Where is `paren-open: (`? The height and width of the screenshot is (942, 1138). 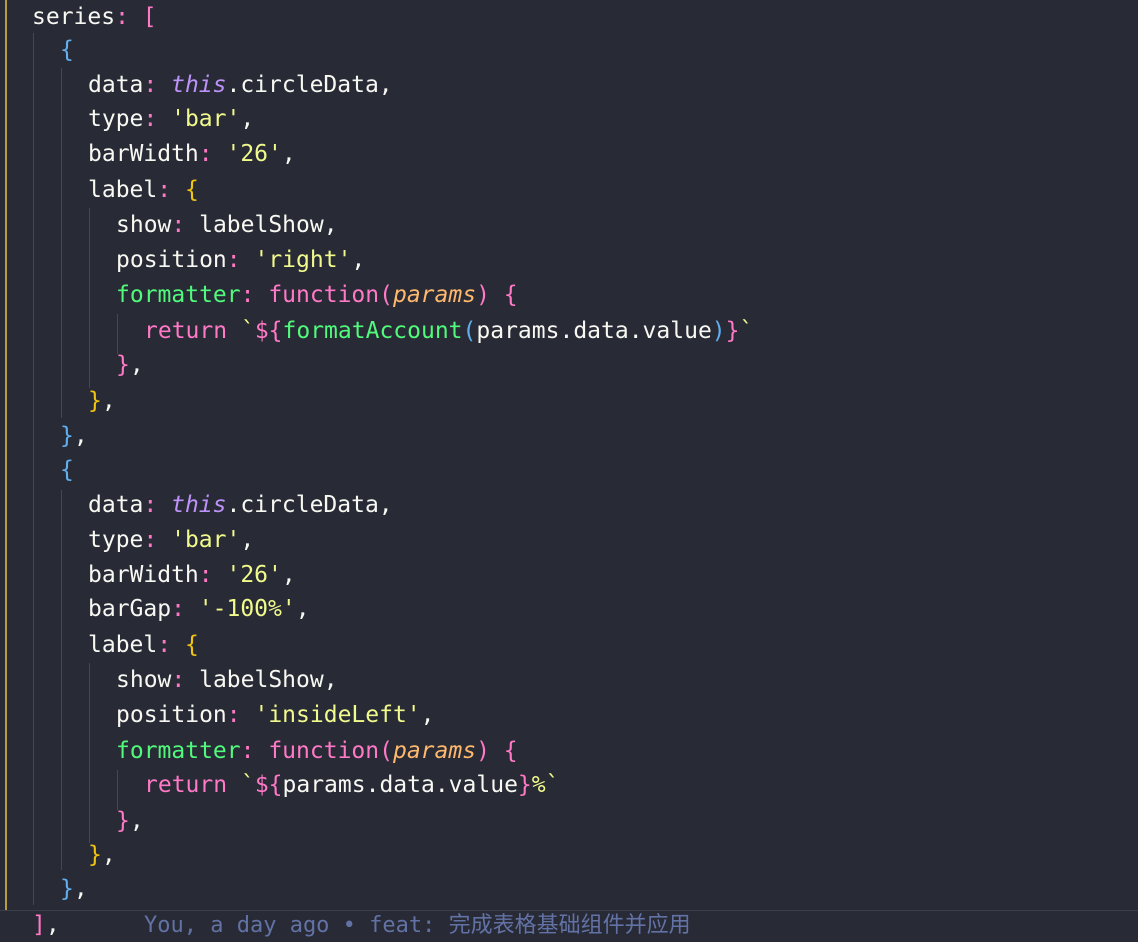
paren-open: ( is located at coordinates (386, 295).